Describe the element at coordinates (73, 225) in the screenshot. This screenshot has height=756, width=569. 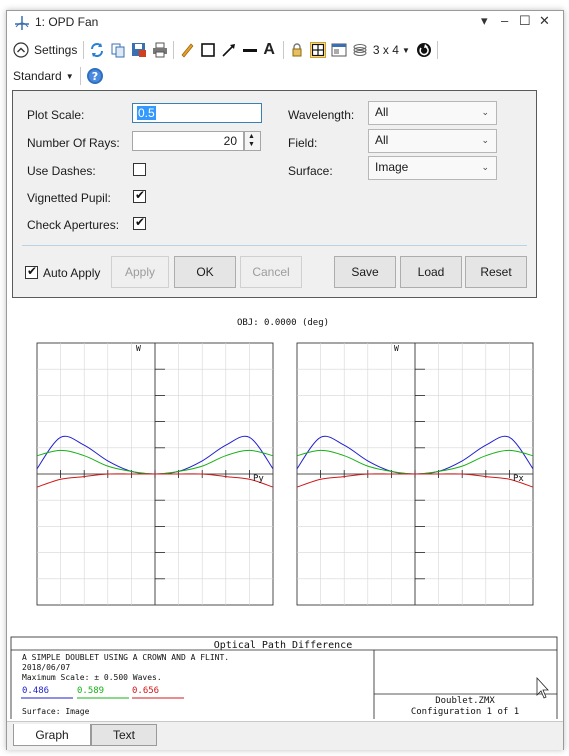
I see `check-apertures-label: Check Apertures:` at that location.